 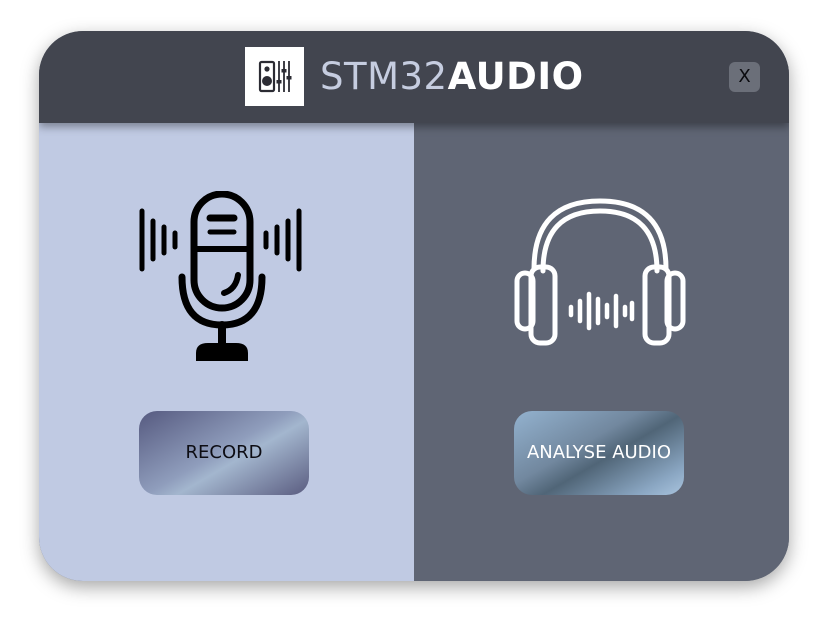 I want to click on mixer-speaker-icon, so click(x=275, y=76).